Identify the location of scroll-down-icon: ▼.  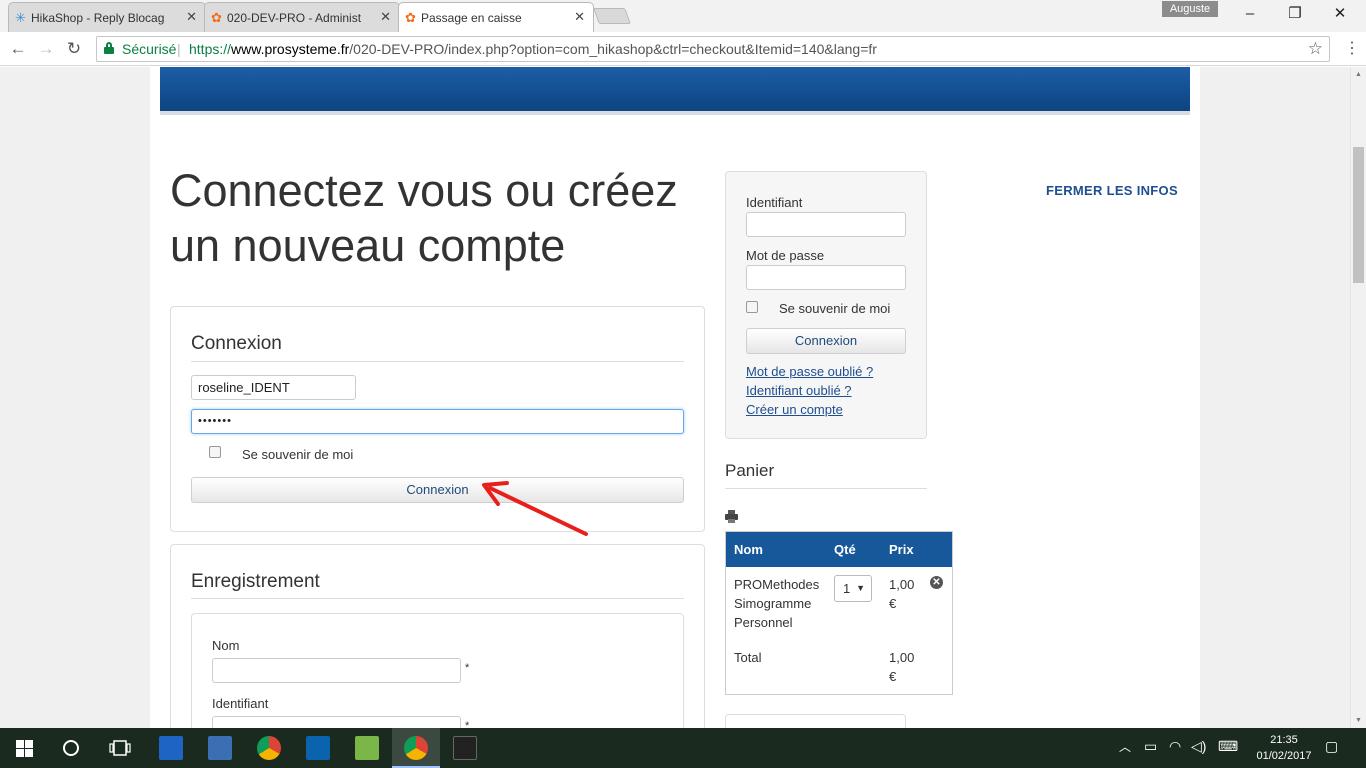
(1358, 720).